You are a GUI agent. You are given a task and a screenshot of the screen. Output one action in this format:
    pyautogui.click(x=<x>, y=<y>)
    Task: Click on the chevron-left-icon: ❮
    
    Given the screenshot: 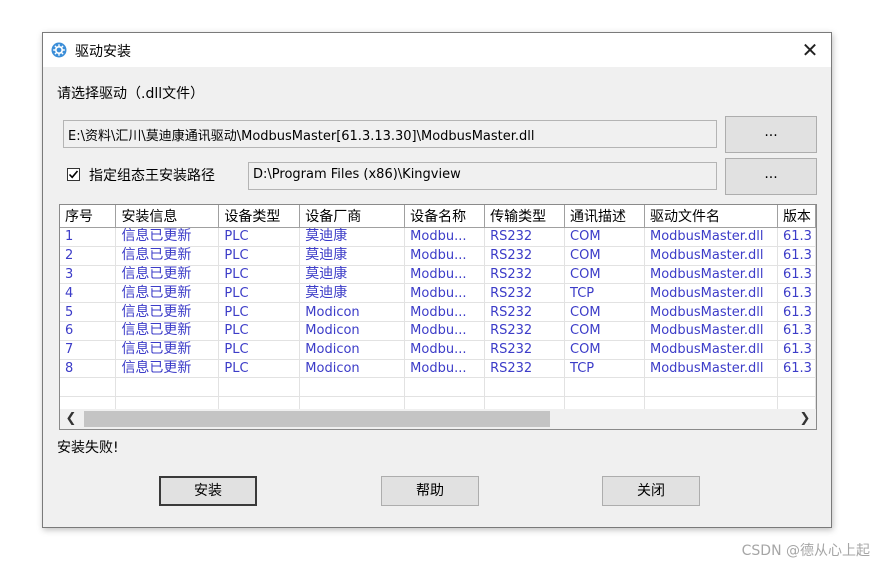 What is the action you would take?
    pyautogui.click(x=71, y=419)
    